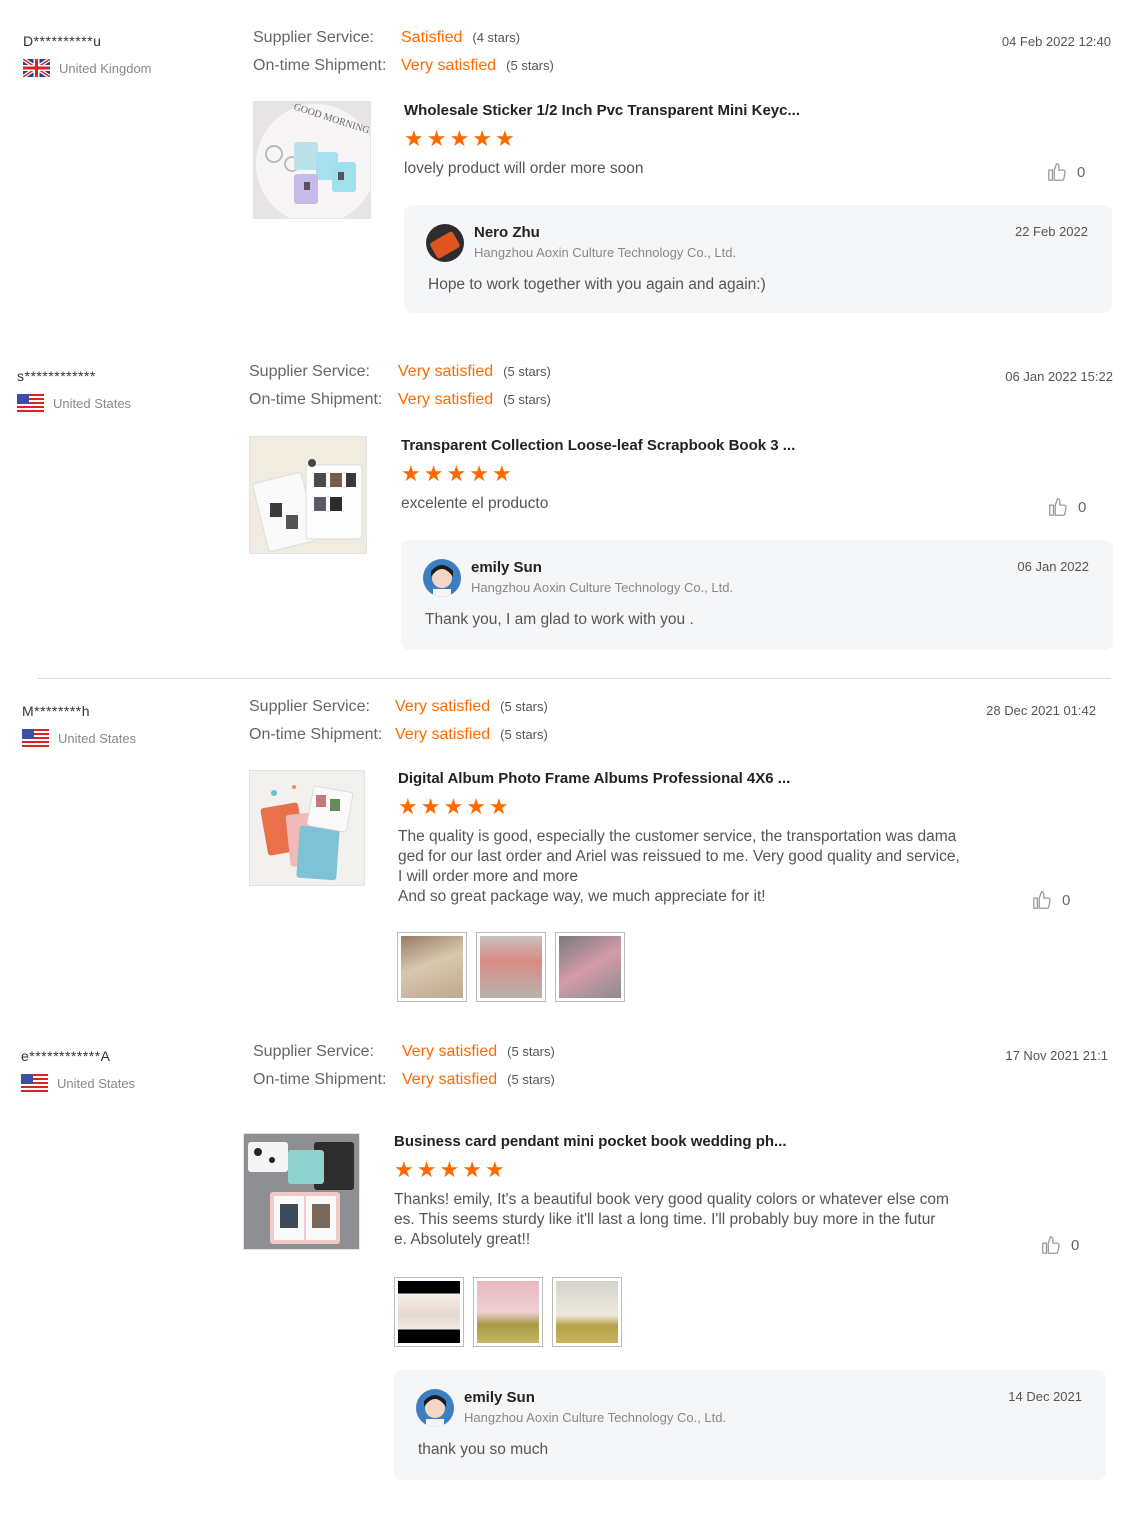 This screenshot has width=1128, height=1527. I want to click on comment-line: I will order more and more, so click(488, 876).